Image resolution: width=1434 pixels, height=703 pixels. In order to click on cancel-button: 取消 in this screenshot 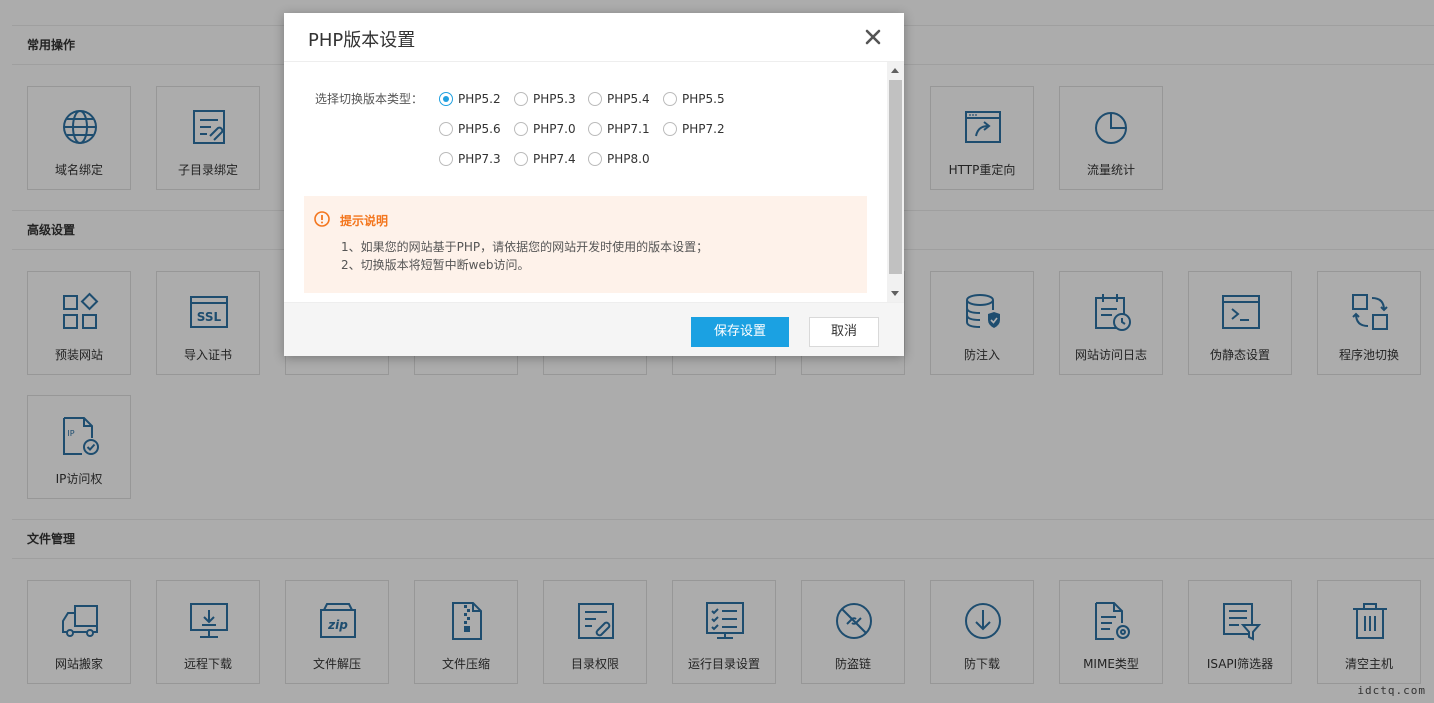, I will do `click(844, 332)`.